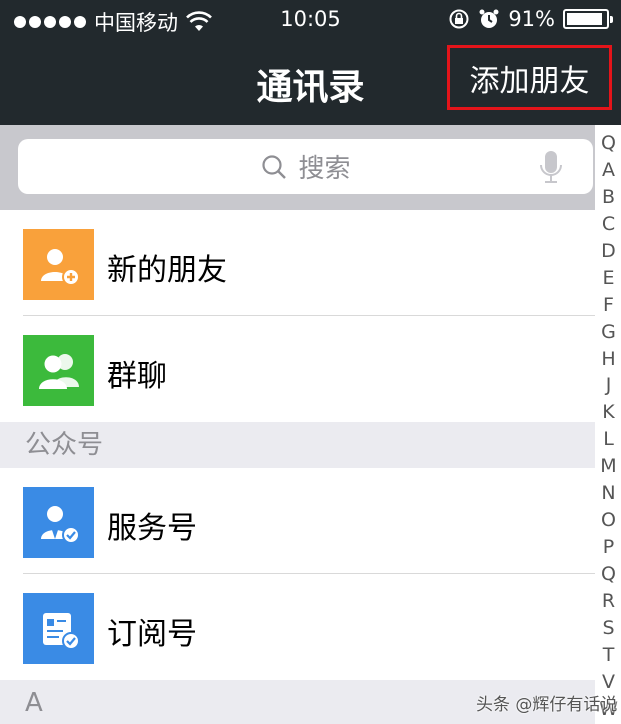  I want to click on index-letter: G, so click(608, 332).